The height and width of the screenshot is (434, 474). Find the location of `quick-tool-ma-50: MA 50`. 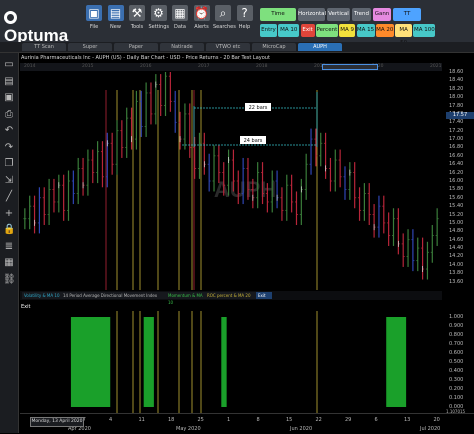

quick-tool-ma-50: MA 50 is located at coordinates (404, 35).